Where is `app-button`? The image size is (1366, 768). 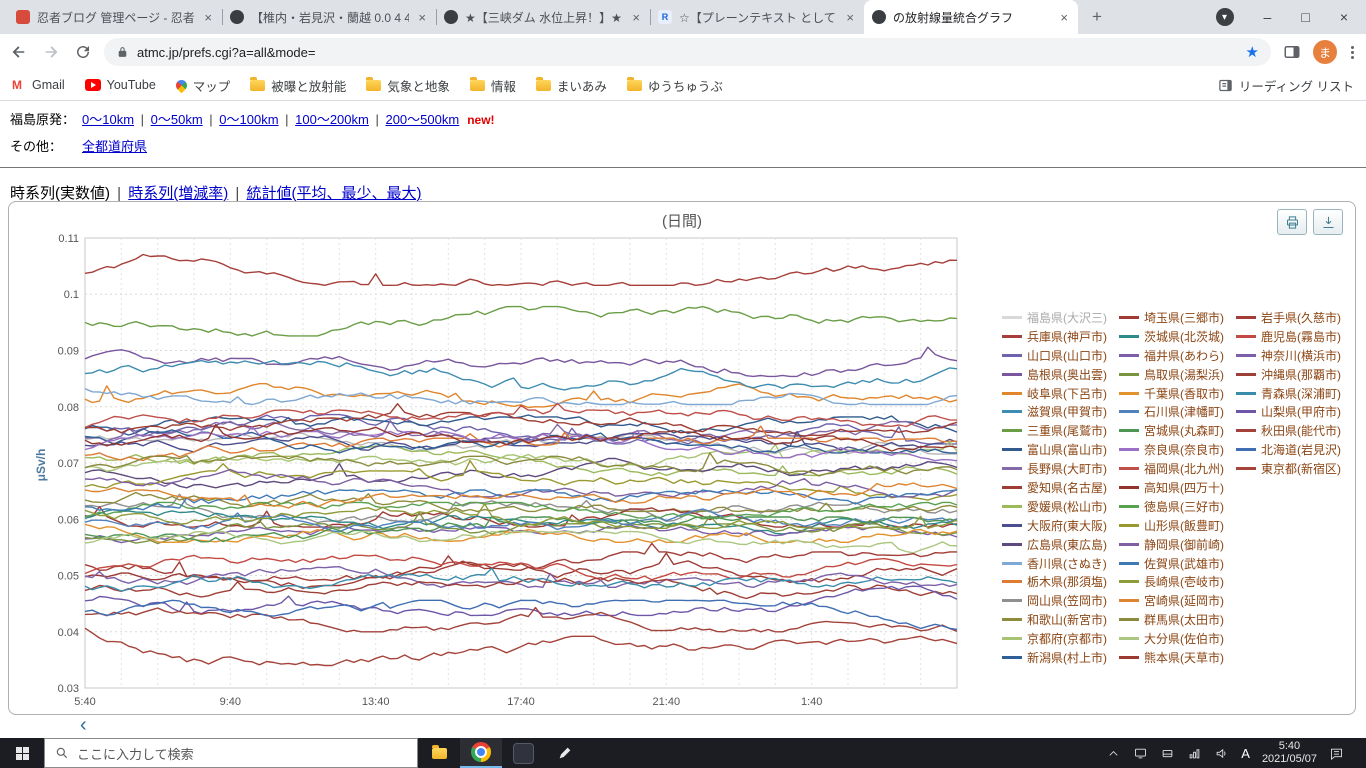
app-button is located at coordinates (523, 753).